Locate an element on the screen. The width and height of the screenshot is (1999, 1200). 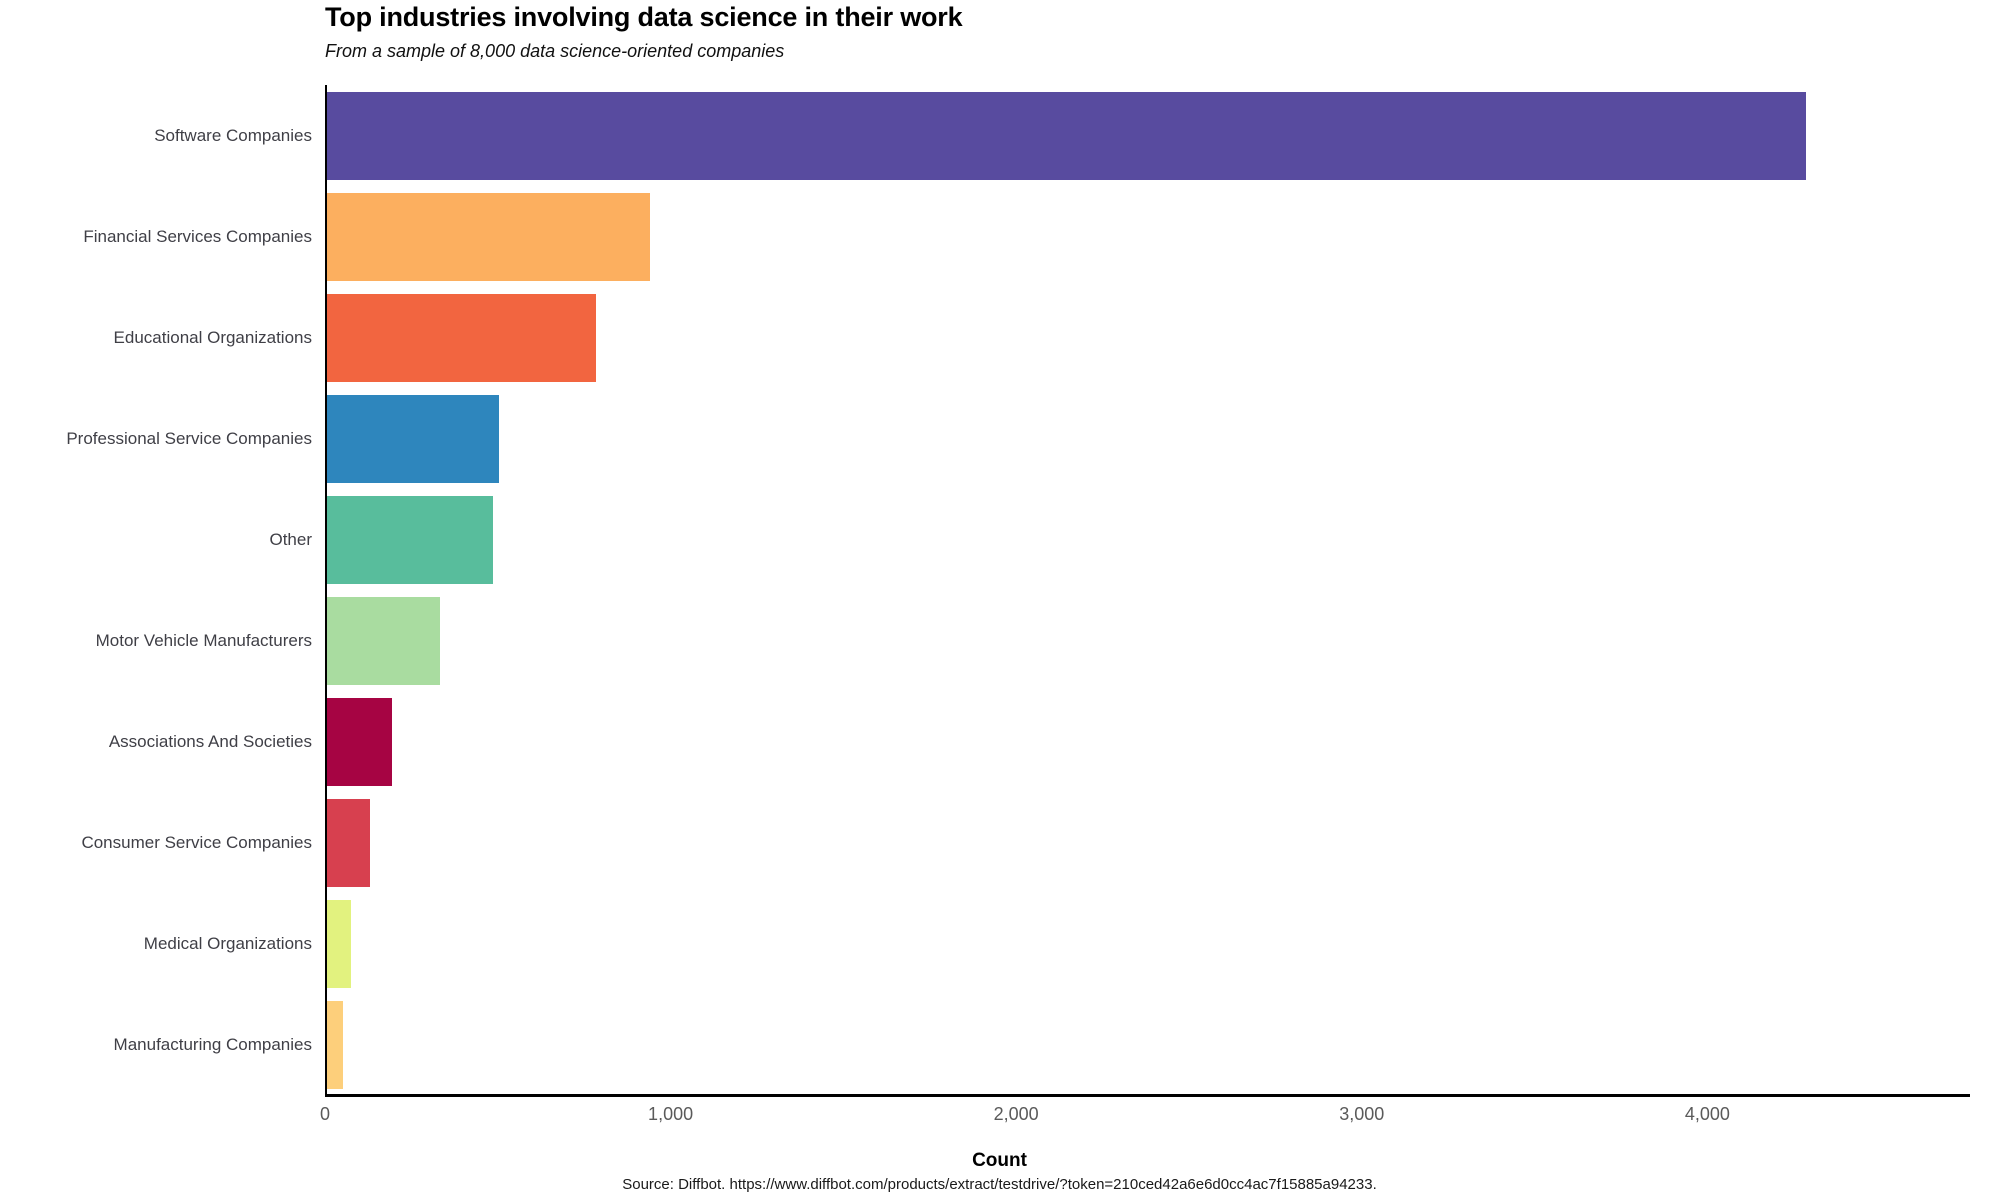
x-tick-label: 1,000 is located at coordinates (671, 1114).